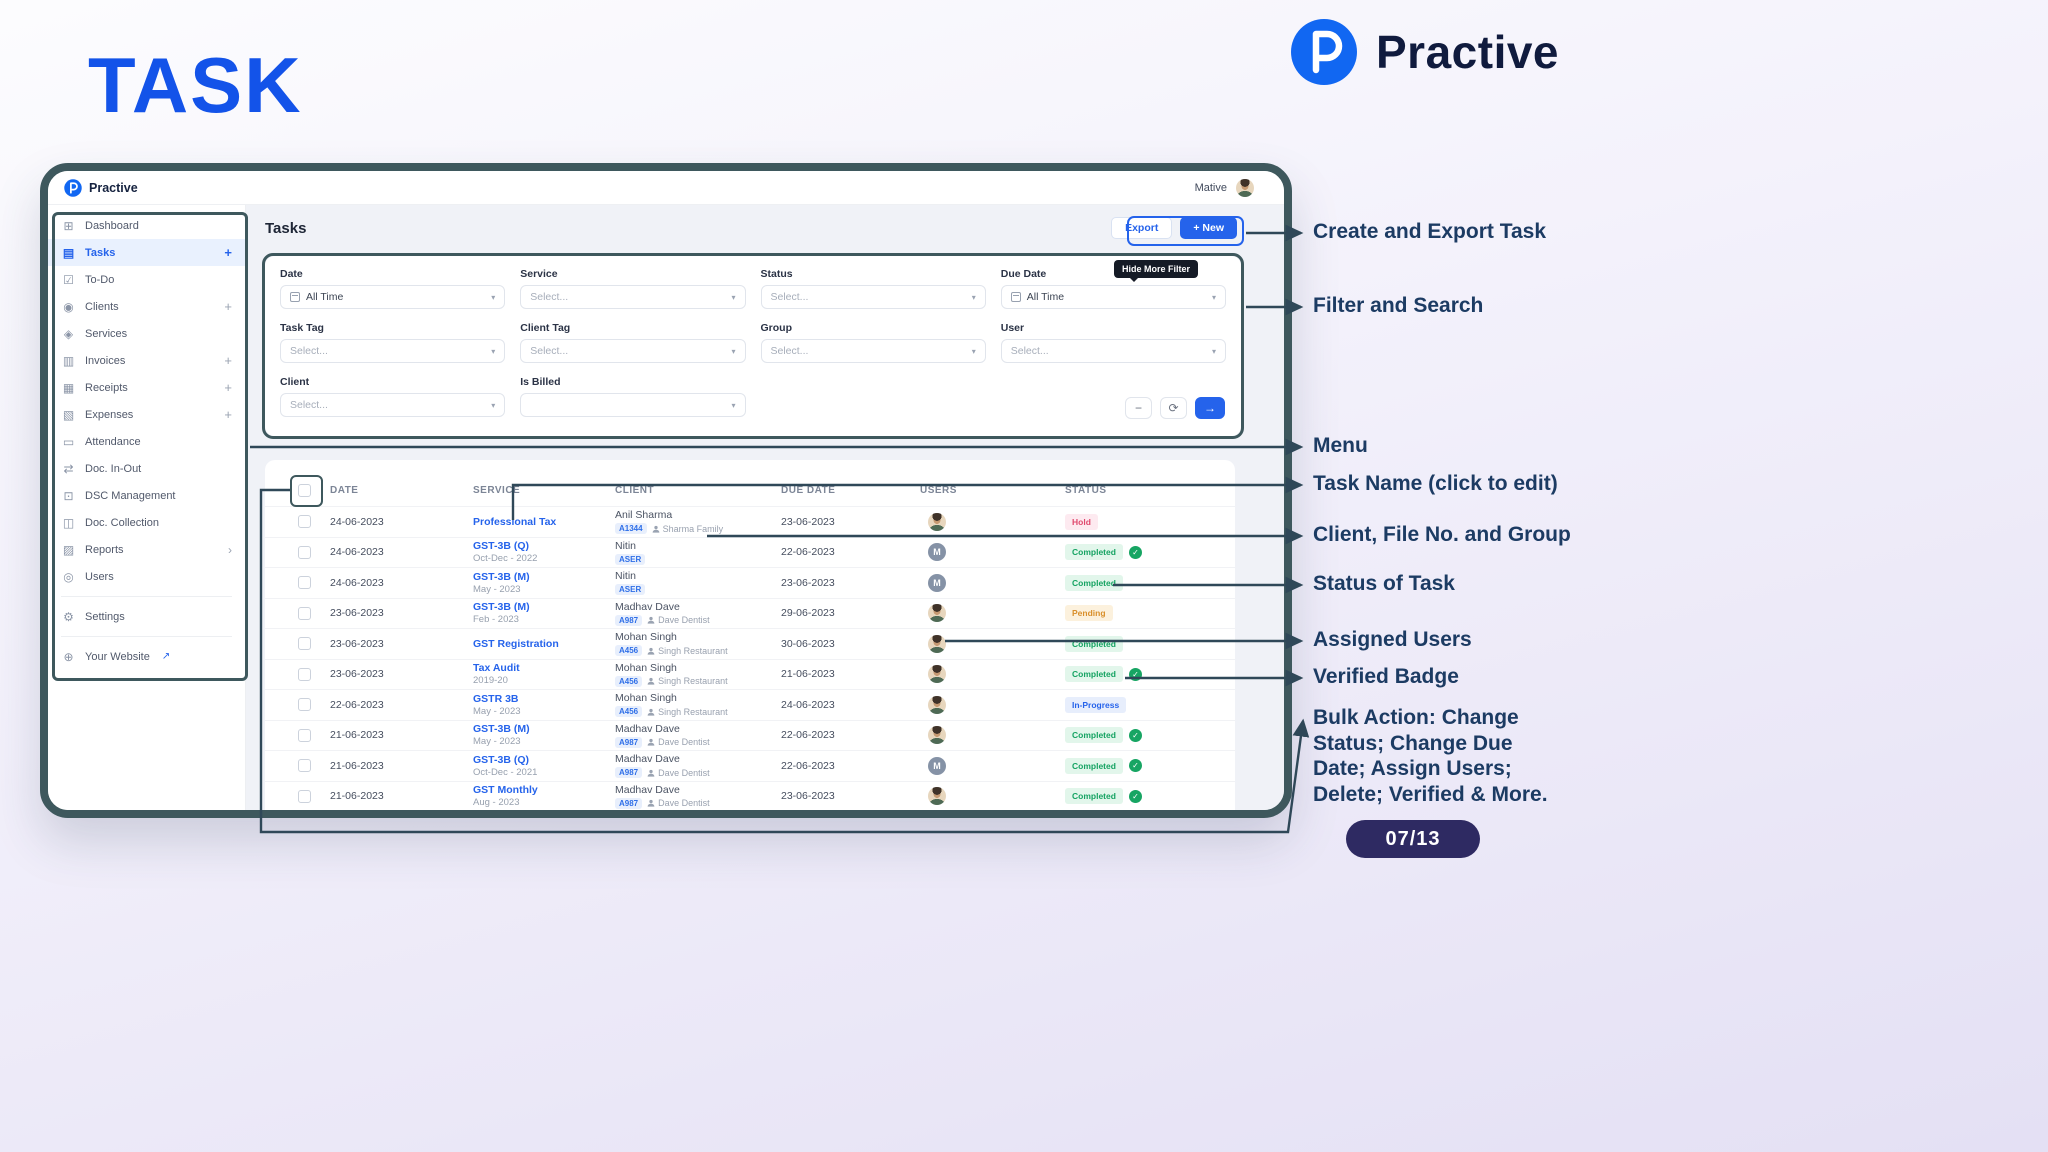  Describe the element at coordinates (146, 225) in the screenshot. I see `sidebar-item-dashboard: ⊞ Dashboard` at that location.